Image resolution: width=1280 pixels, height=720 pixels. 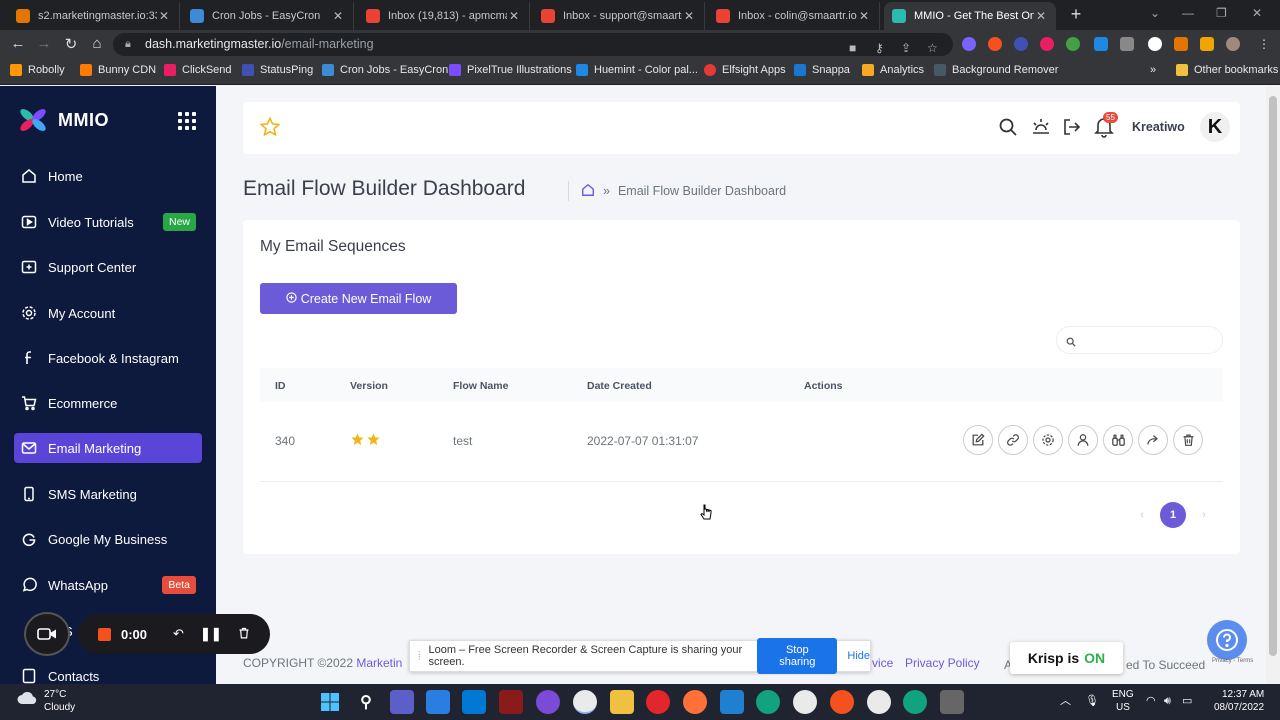 What do you see at coordinates (385, 70) in the screenshot?
I see `bookmark: Cron Jobs - EasyCron` at bounding box center [385, 70].